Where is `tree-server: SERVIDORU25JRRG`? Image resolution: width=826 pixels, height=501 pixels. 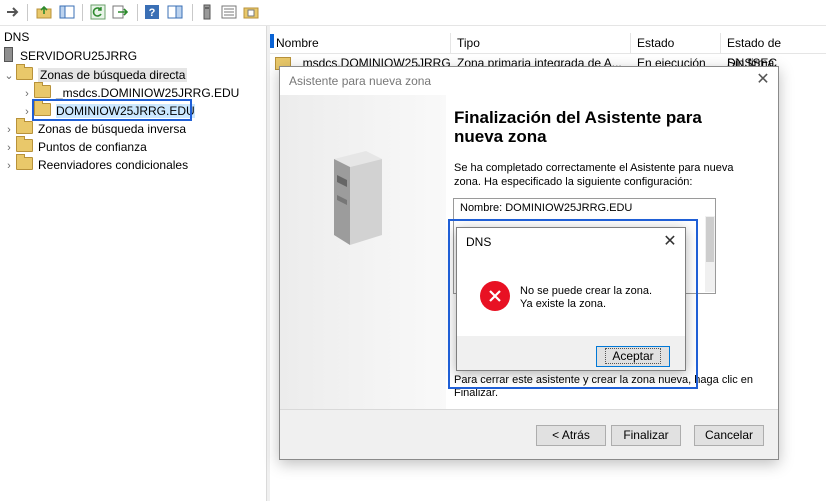 tree-server: SERVIDORU25JRRG is located at coordinates (70, 56).